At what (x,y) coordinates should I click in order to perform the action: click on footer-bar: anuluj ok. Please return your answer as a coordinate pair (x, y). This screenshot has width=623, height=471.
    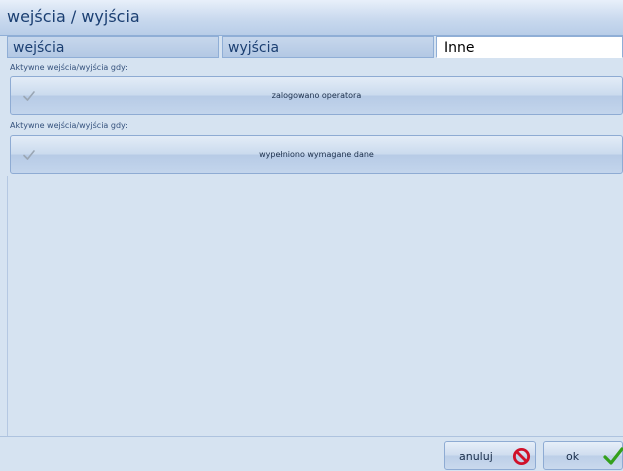
    Looking at the image, I should click on (311, 453).